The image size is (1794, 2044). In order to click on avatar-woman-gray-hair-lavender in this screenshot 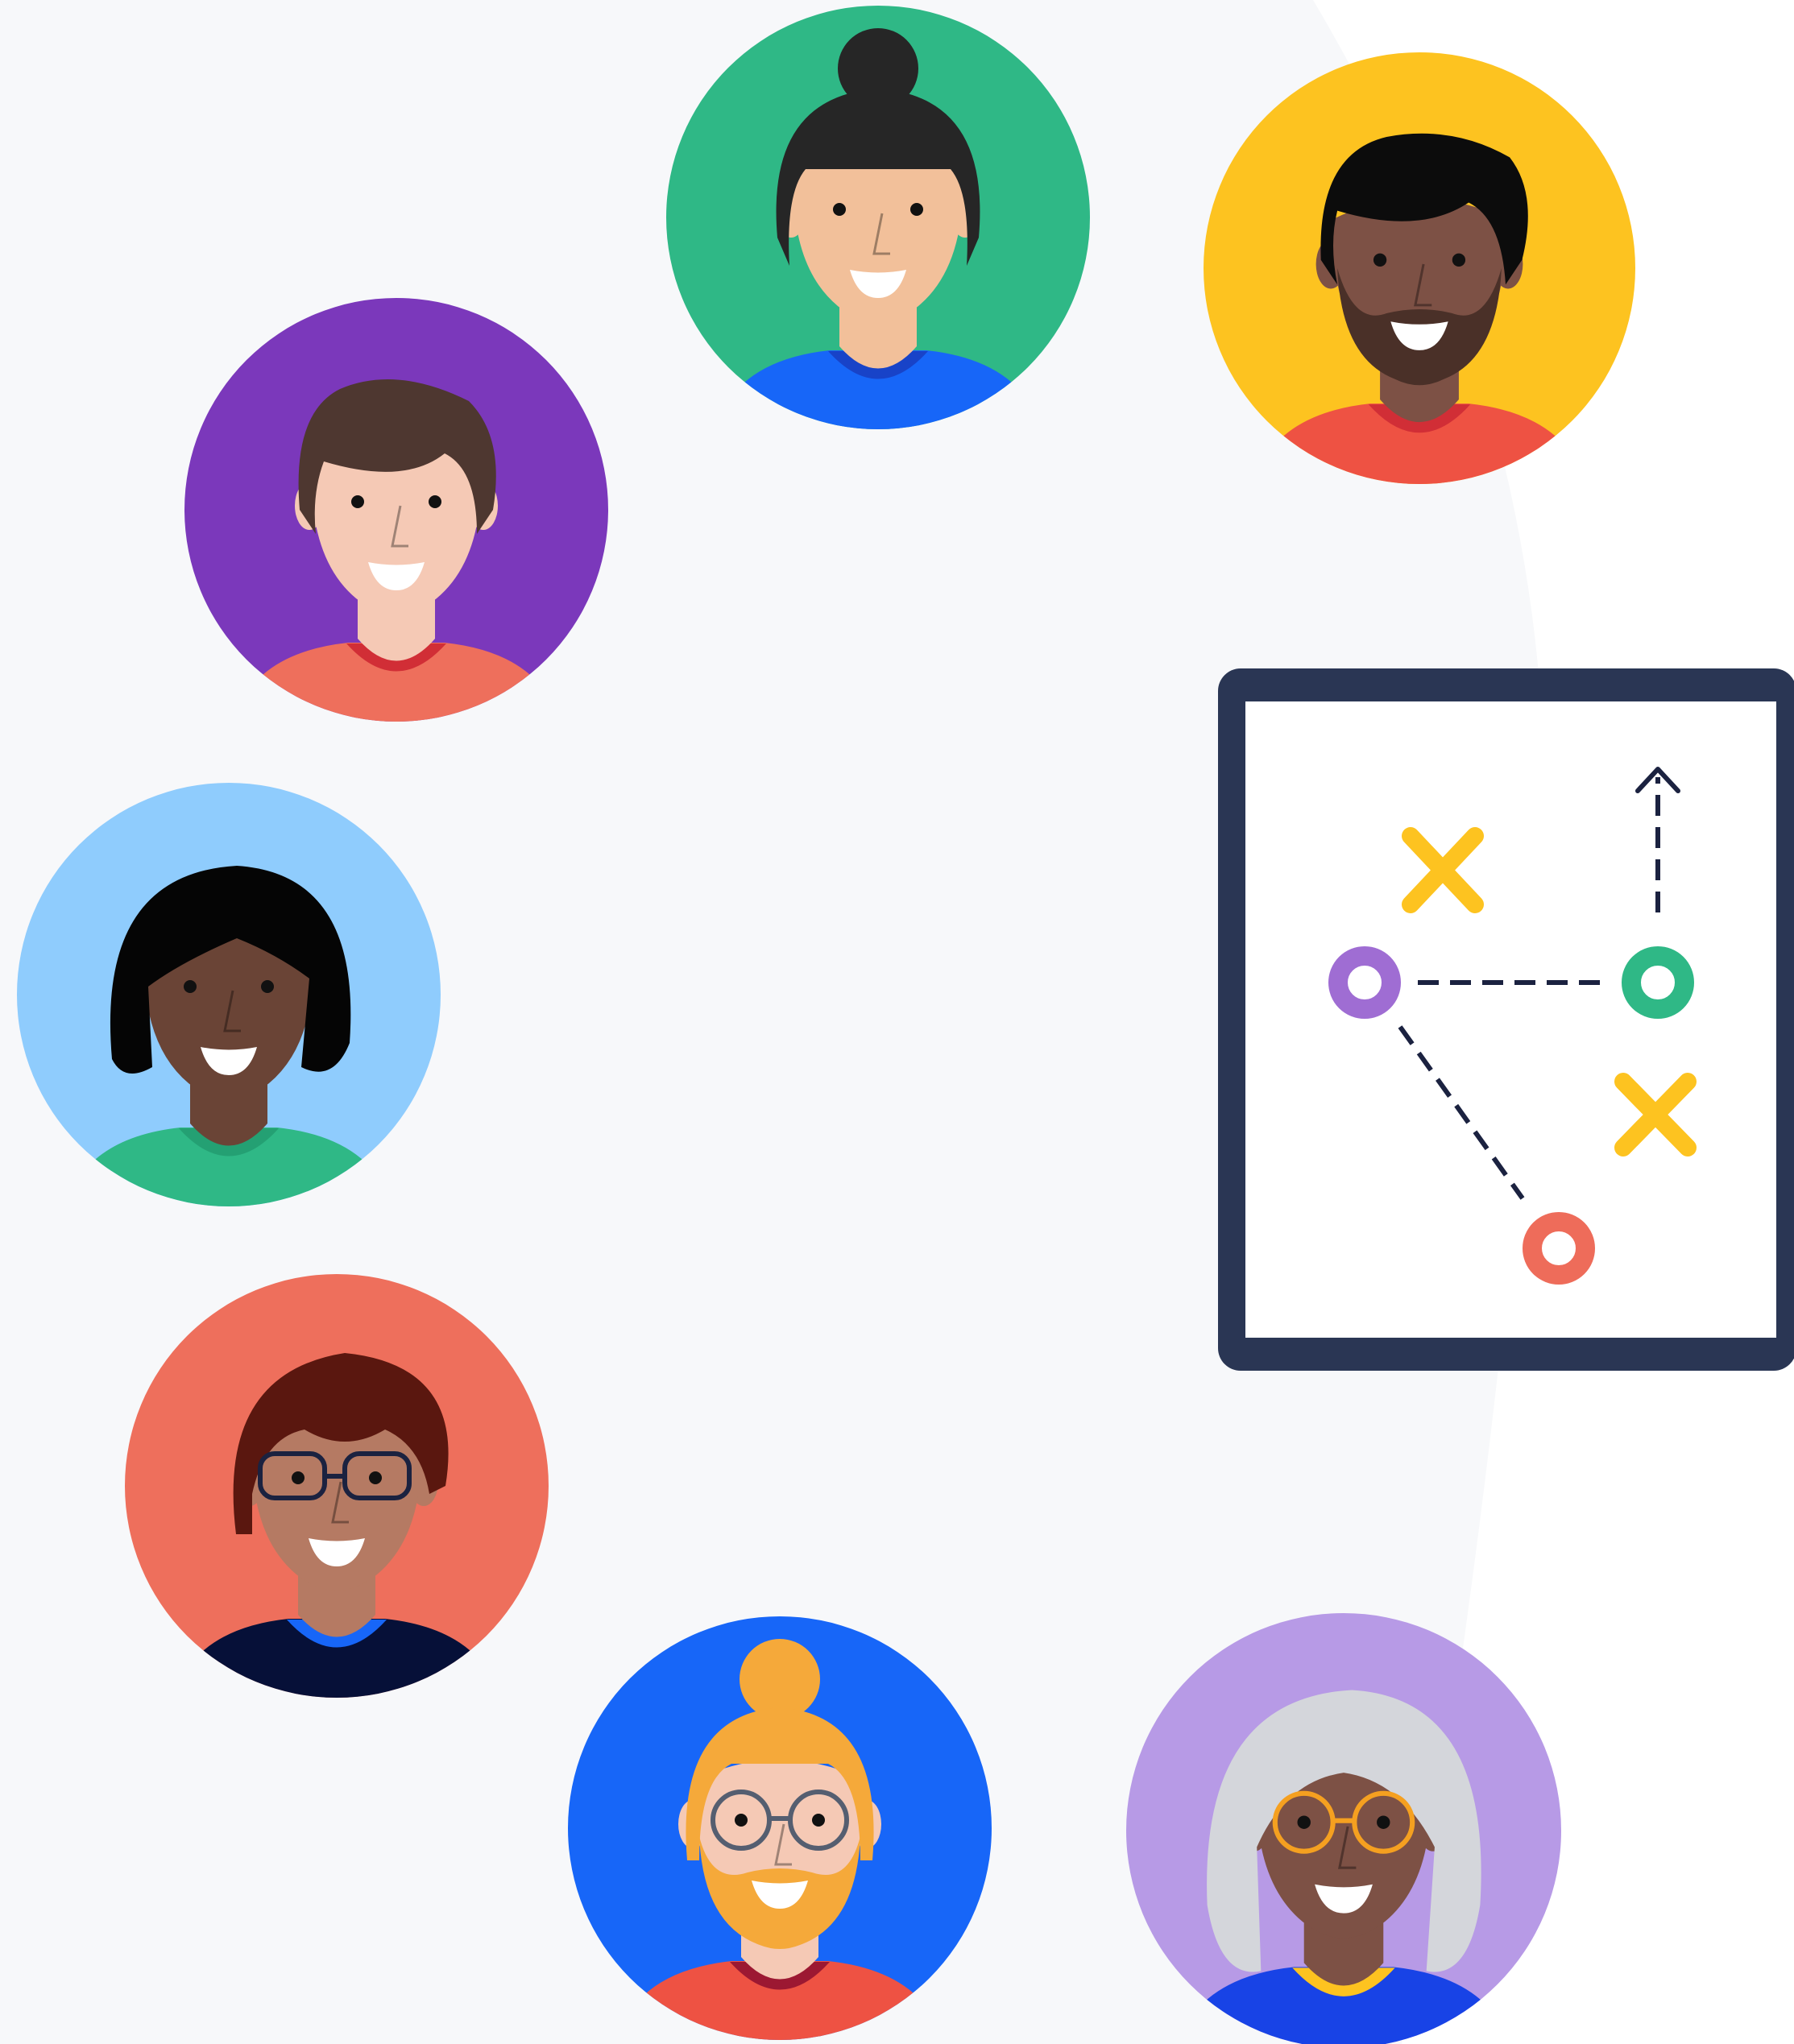, I will do `click(1344, 1828)`.